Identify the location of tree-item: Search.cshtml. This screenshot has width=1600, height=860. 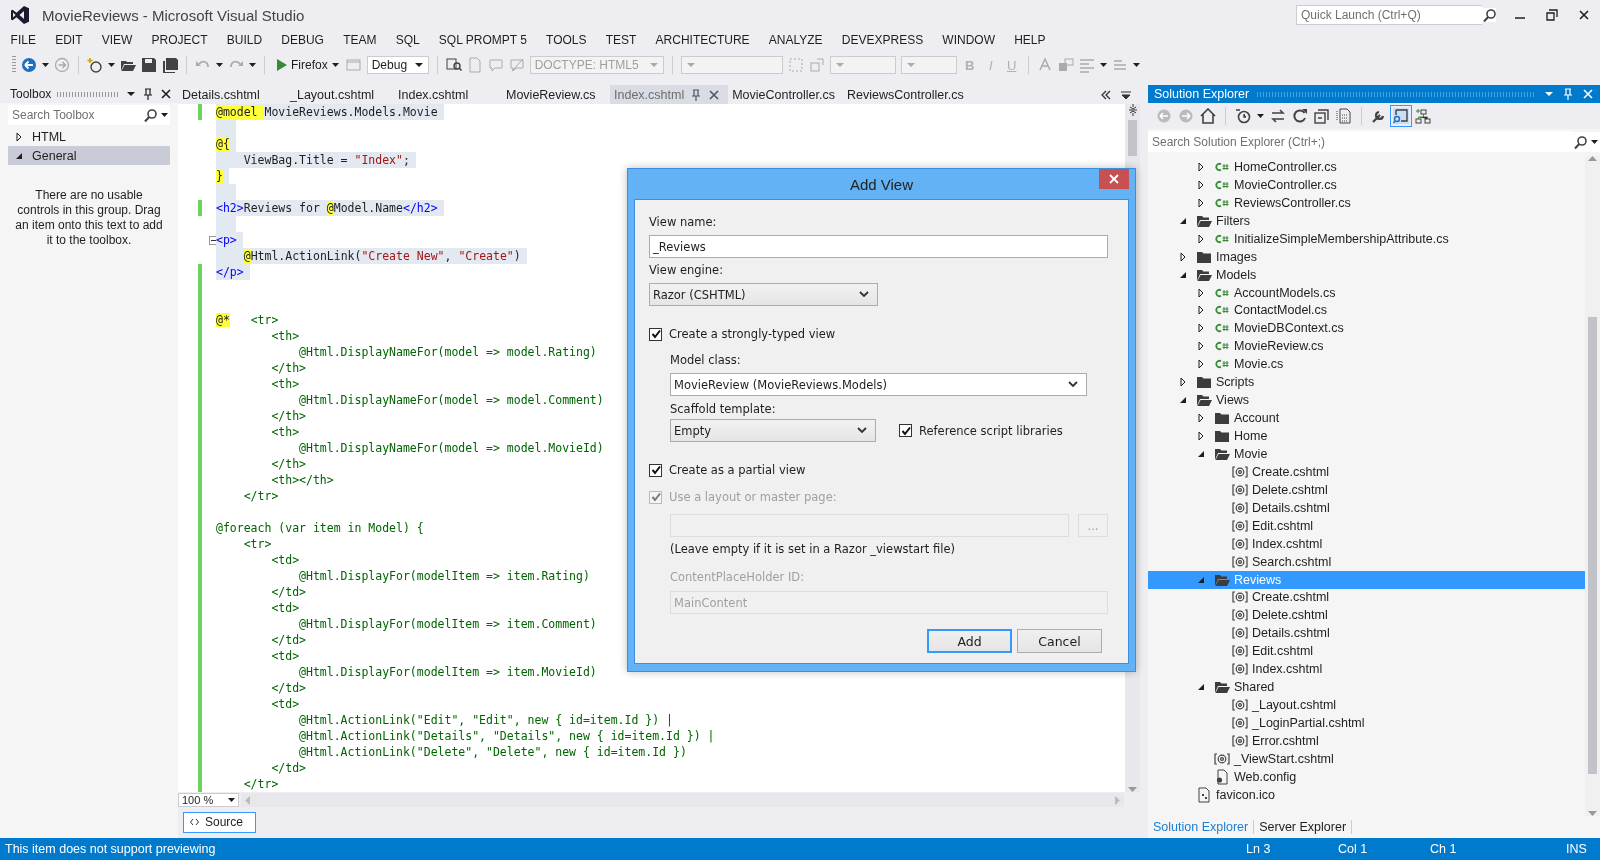
(1366, 561).